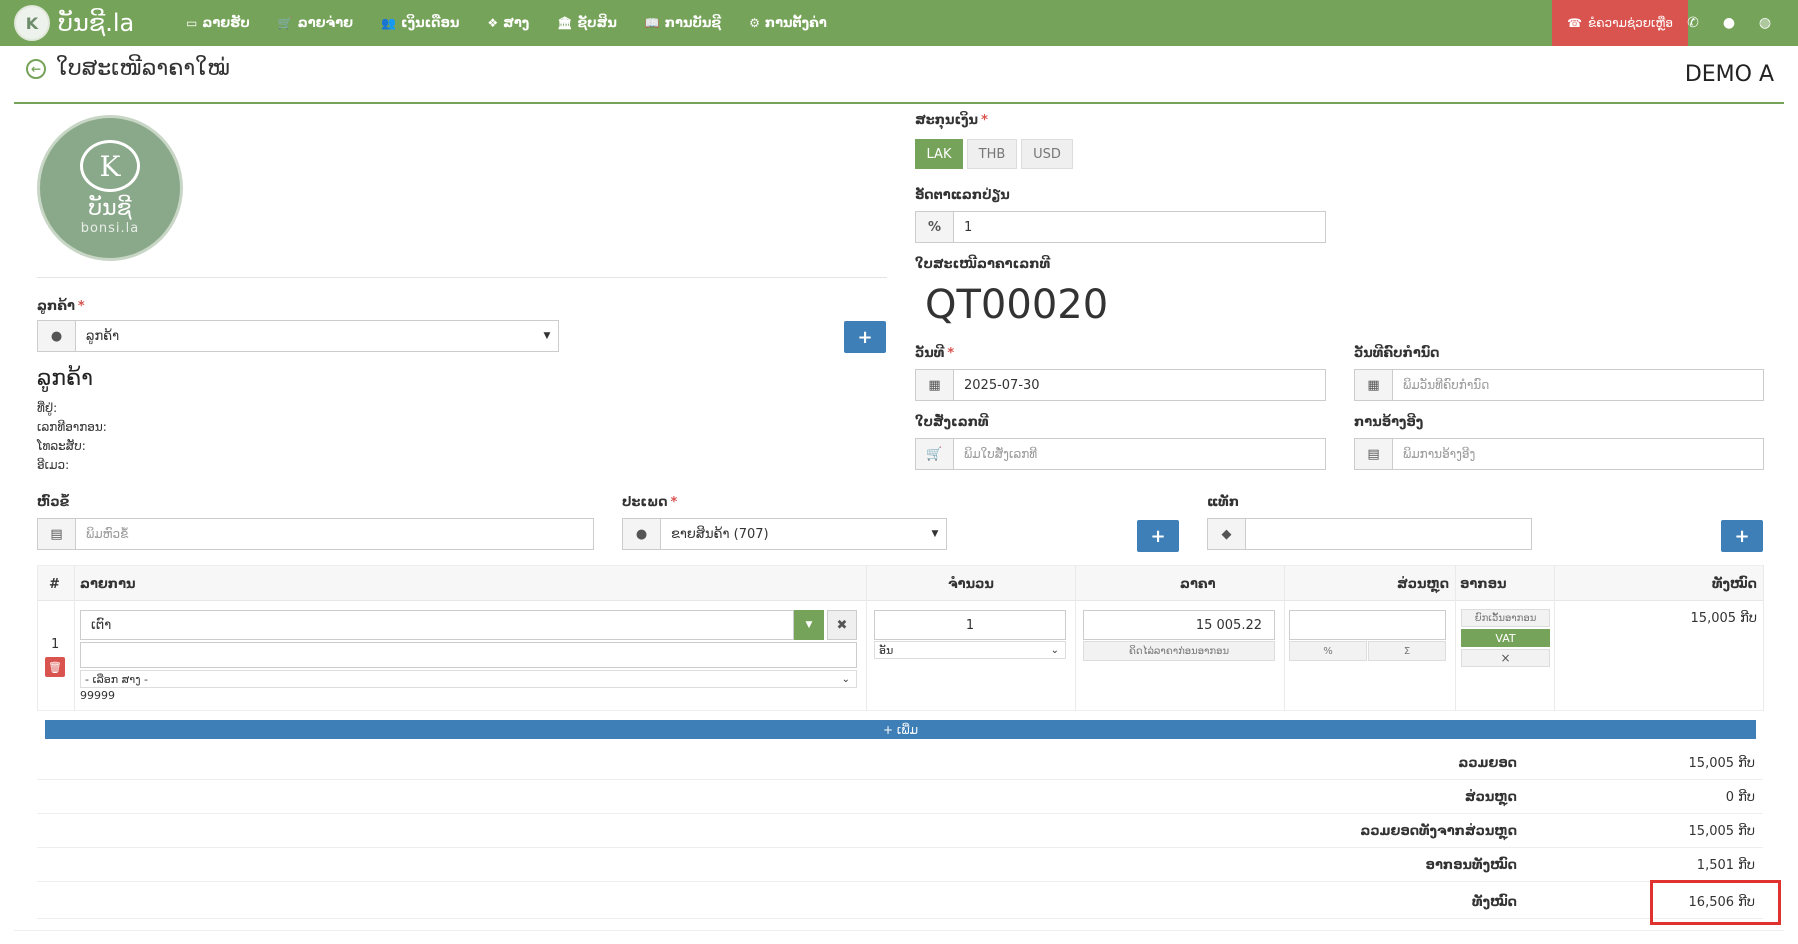  I want to click on add-row-button: + ເພີ່ມ, so click(900, 729).